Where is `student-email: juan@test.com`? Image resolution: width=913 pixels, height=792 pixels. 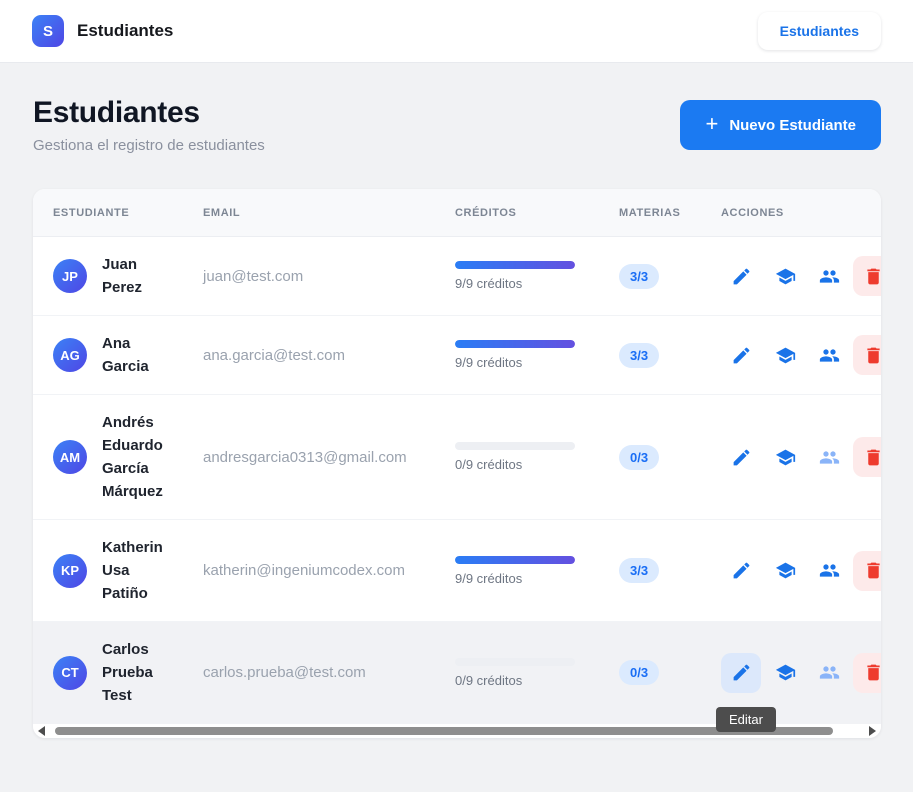 student-email: juan@test.com is located at coordinates (253, 276).